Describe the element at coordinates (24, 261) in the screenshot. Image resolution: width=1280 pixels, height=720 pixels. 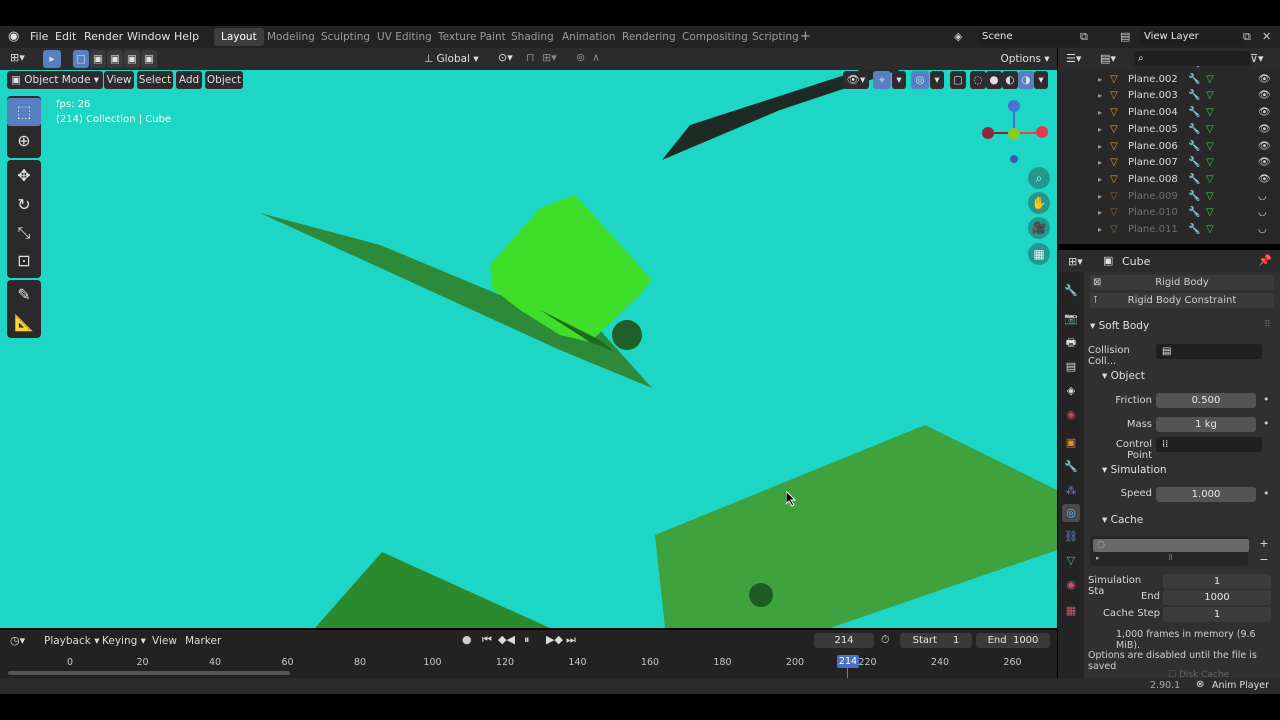
I see `transform-tool: ⊡` at that location.